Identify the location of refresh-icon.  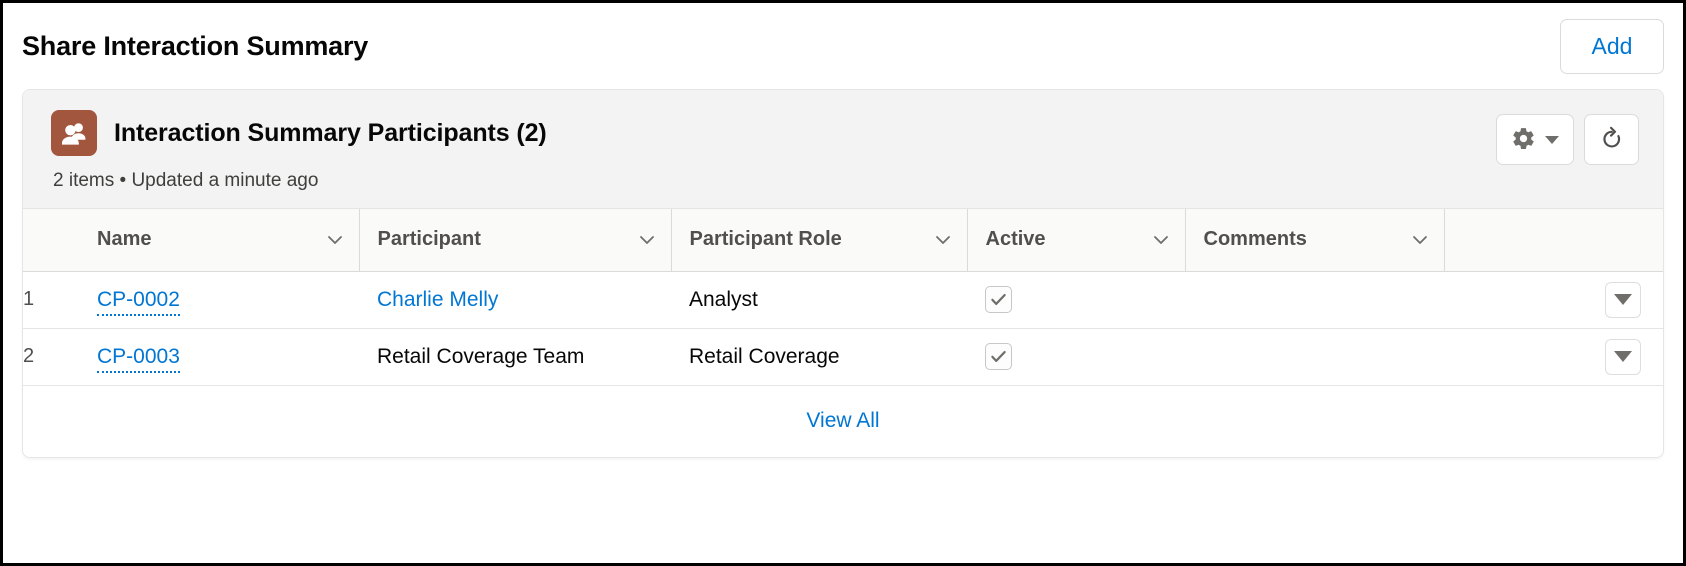
(1611, 140).